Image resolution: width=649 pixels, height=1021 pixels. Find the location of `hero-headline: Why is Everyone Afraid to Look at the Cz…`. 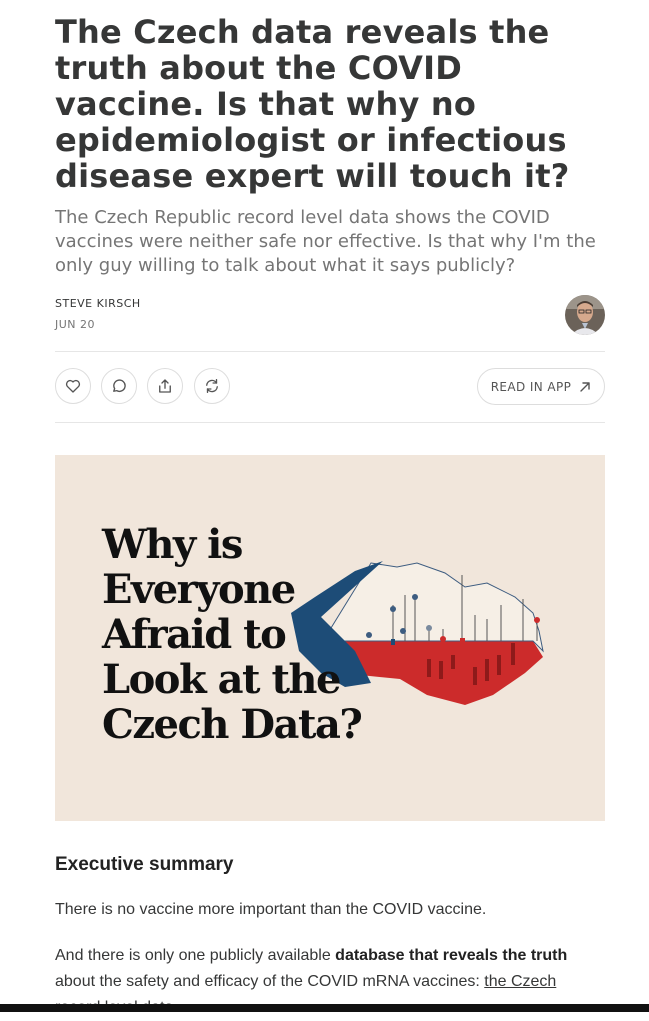

hero-headline: Why is Everyone Afraid to Look at the Cz… is located at coordinates (232, 634).